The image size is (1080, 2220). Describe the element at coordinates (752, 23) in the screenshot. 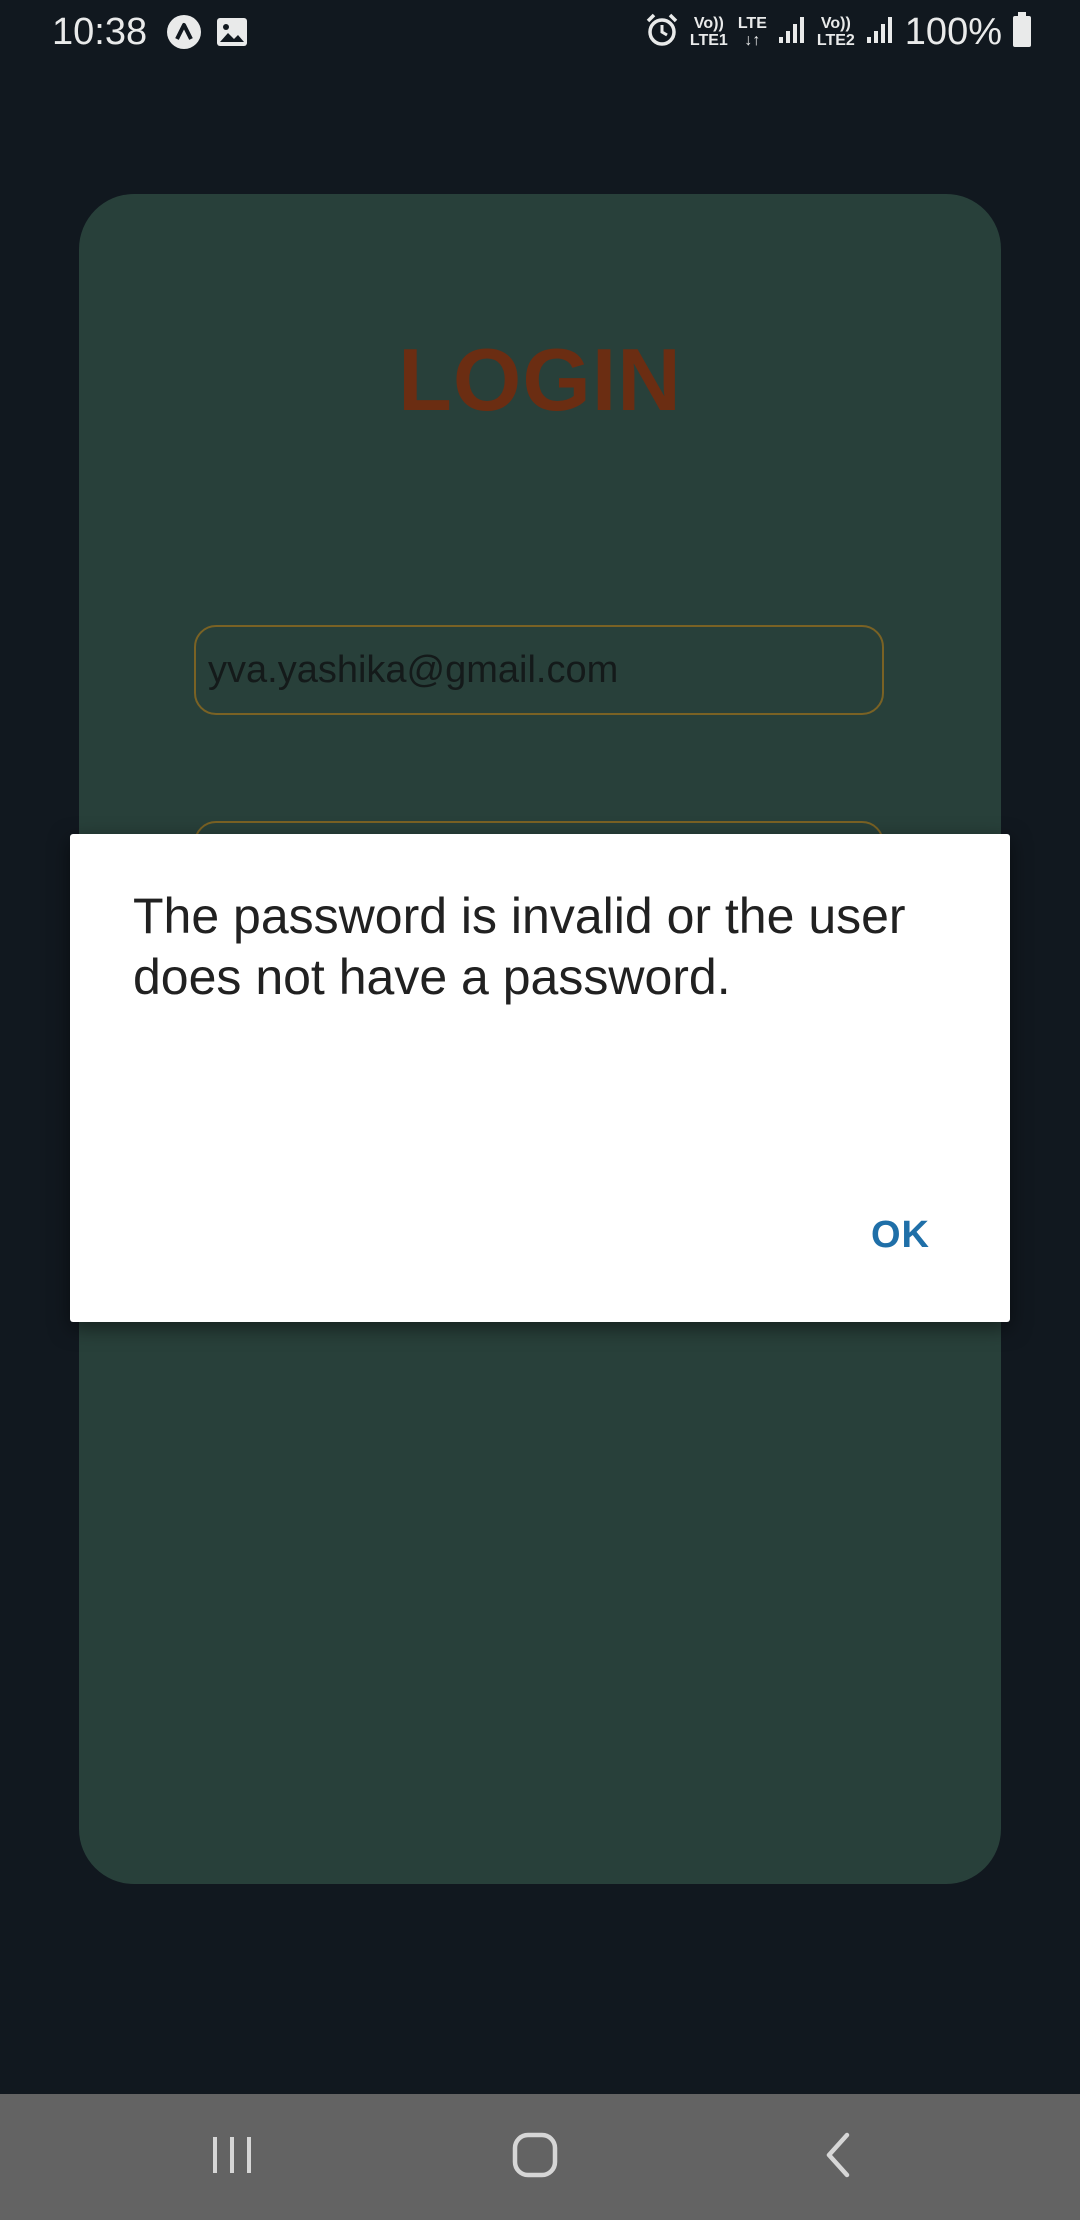

I see `lte-label: LTE` at that location.